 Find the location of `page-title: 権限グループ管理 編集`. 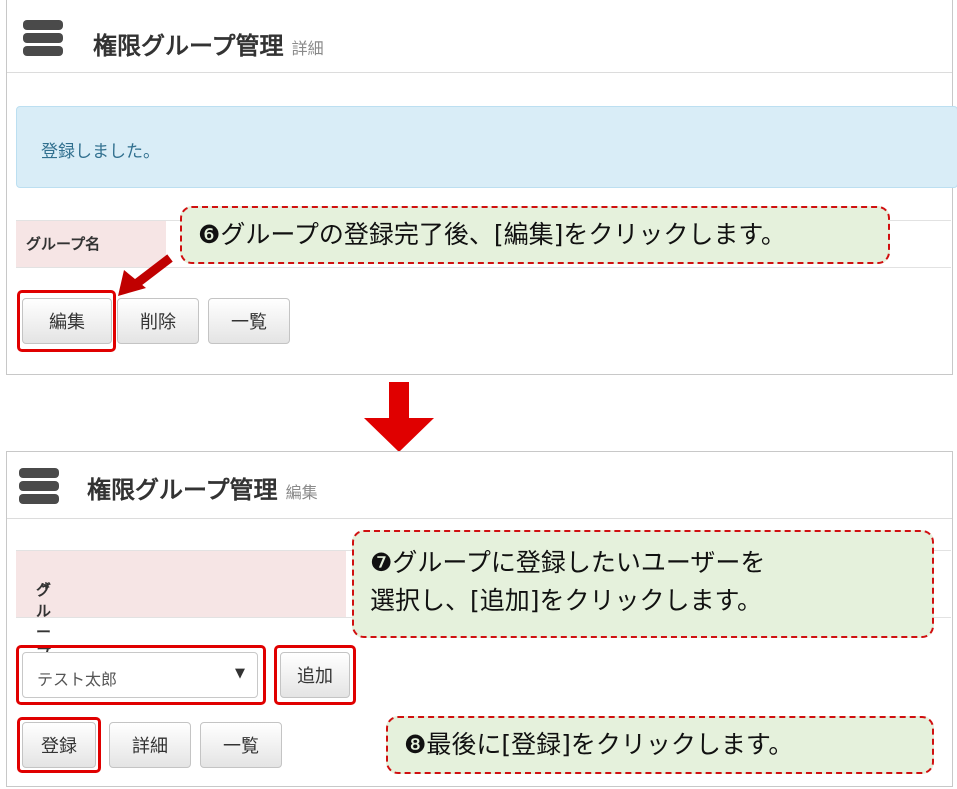

page-title: 権限グループ管理 編集 is located at coordinates (202, 487).